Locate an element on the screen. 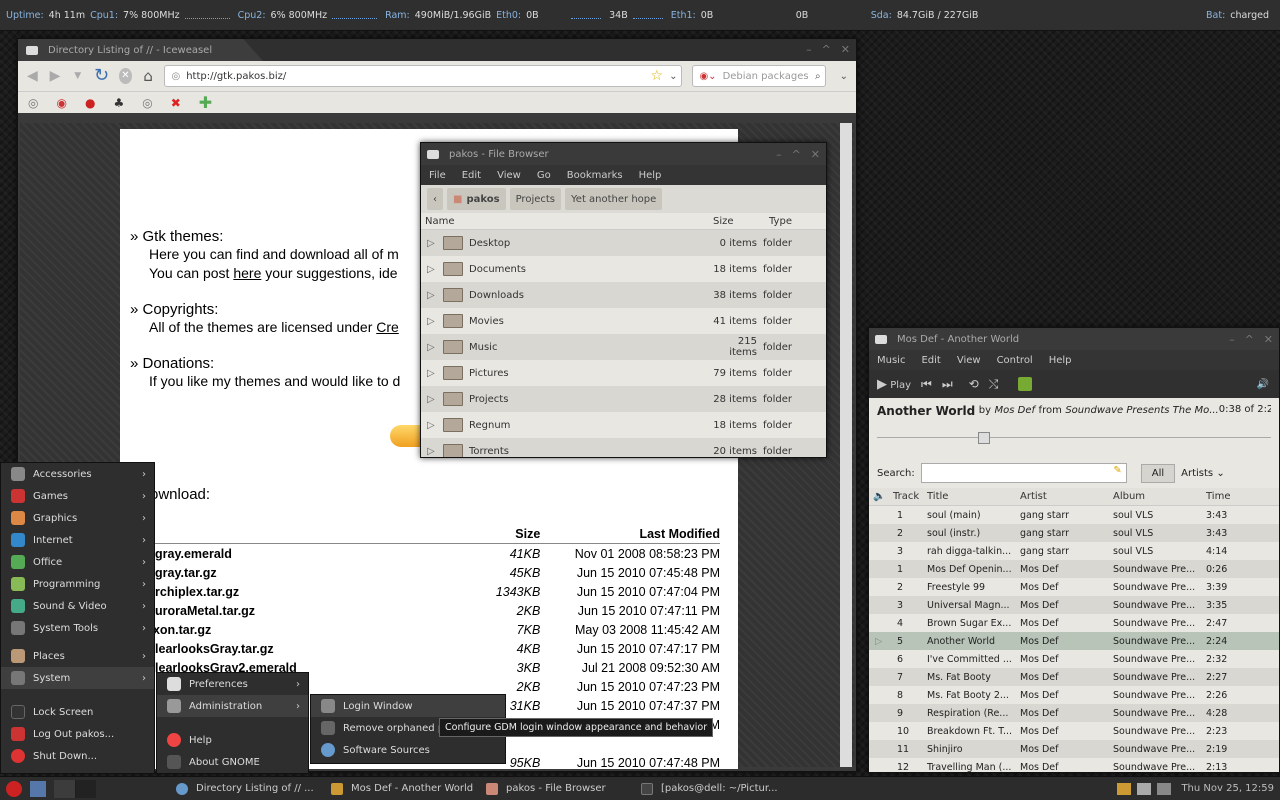 This screenshot has height=800, width=1280. menu-music: Music is located at coordinates (891, 360).